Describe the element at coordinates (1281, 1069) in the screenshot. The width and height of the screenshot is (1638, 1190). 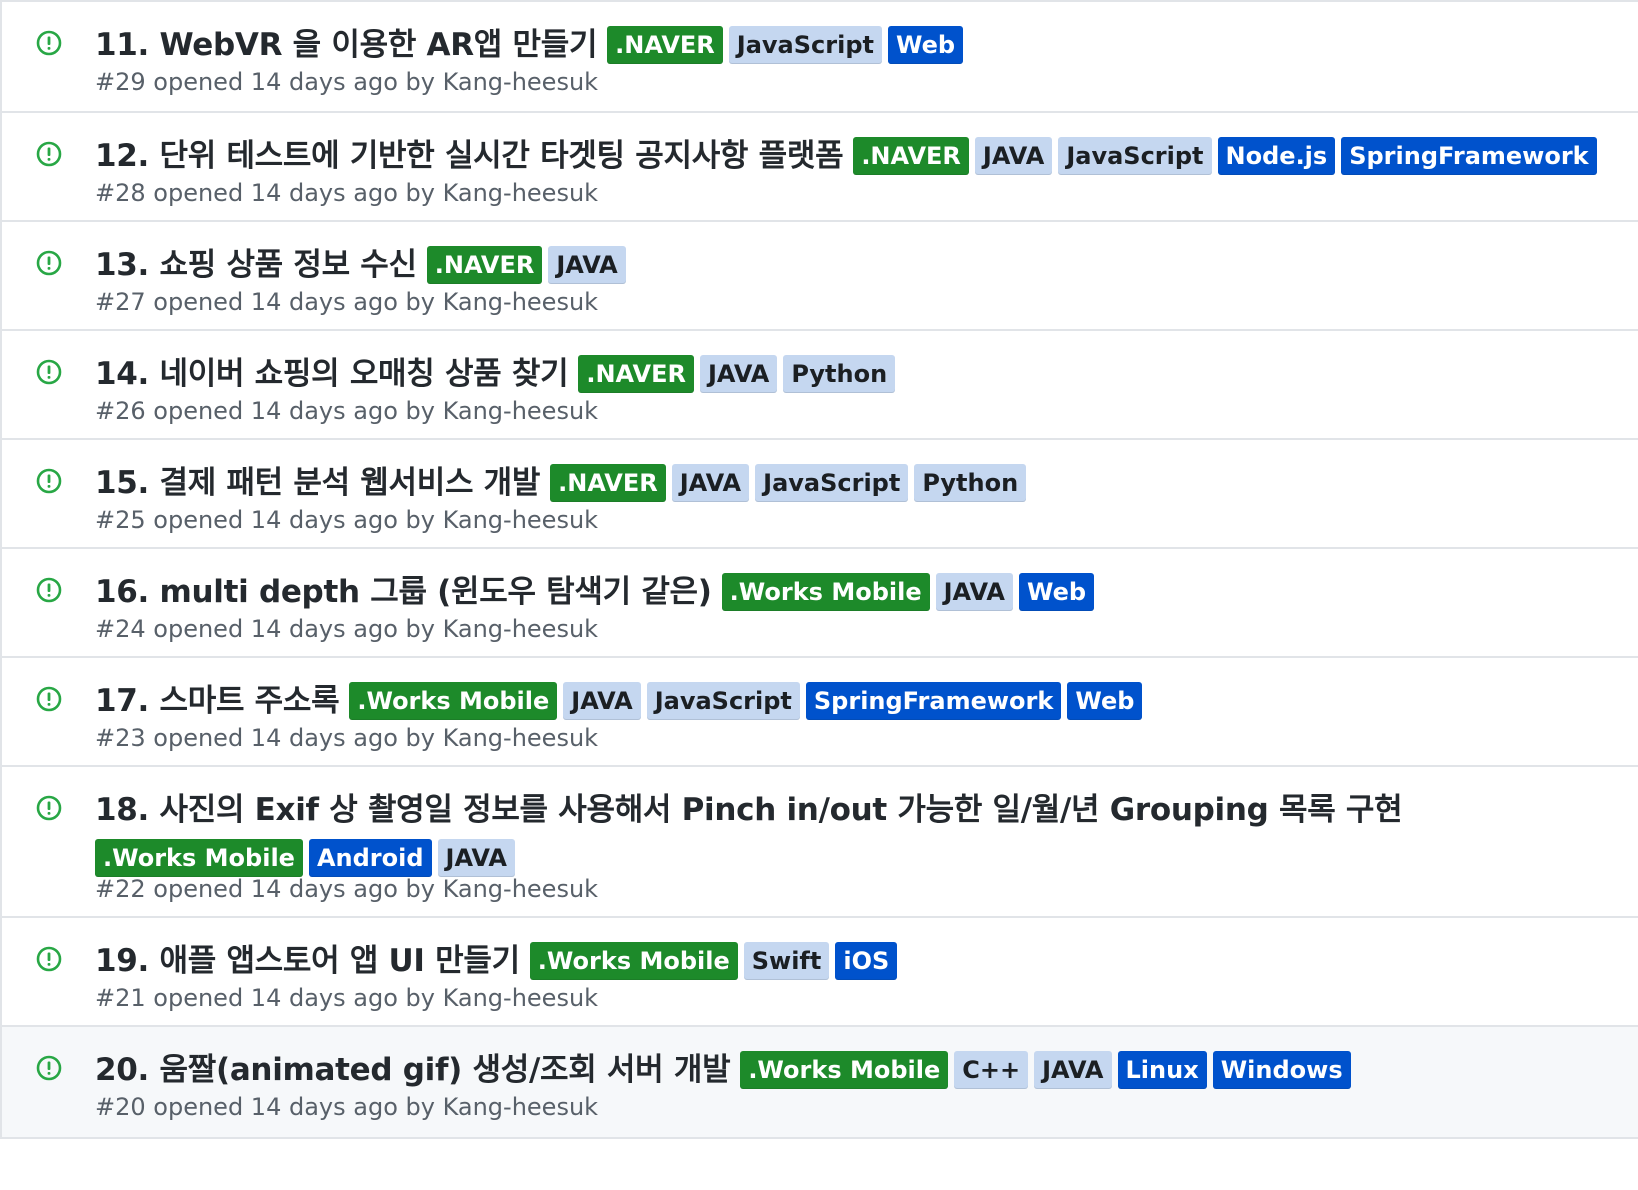
I see `issue-label: Windows` at that location.